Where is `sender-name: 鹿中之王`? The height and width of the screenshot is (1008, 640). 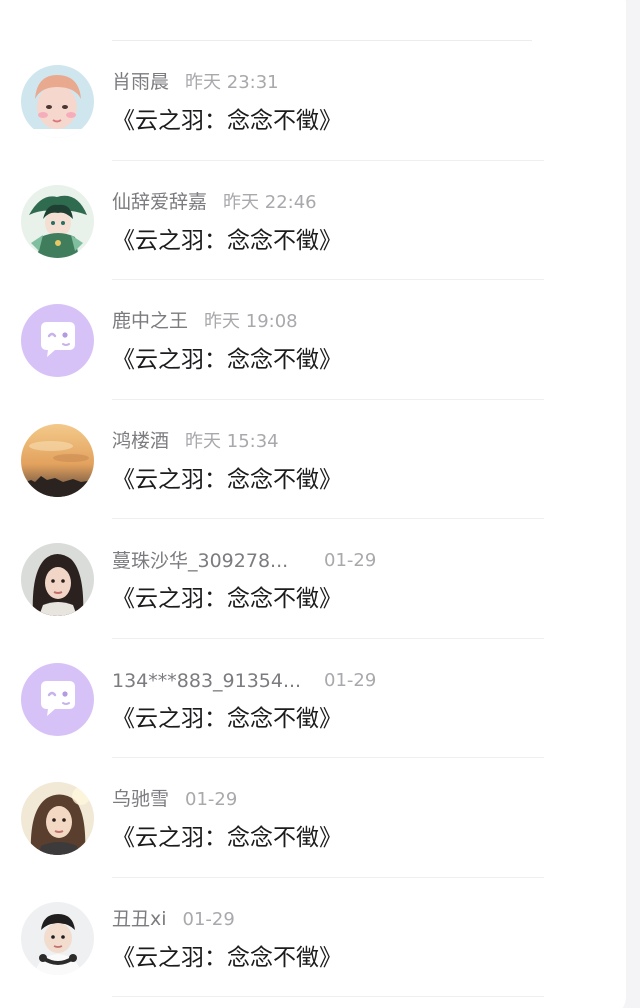 sender-name: 鹿中之王 is located at coordinates (150, 321).